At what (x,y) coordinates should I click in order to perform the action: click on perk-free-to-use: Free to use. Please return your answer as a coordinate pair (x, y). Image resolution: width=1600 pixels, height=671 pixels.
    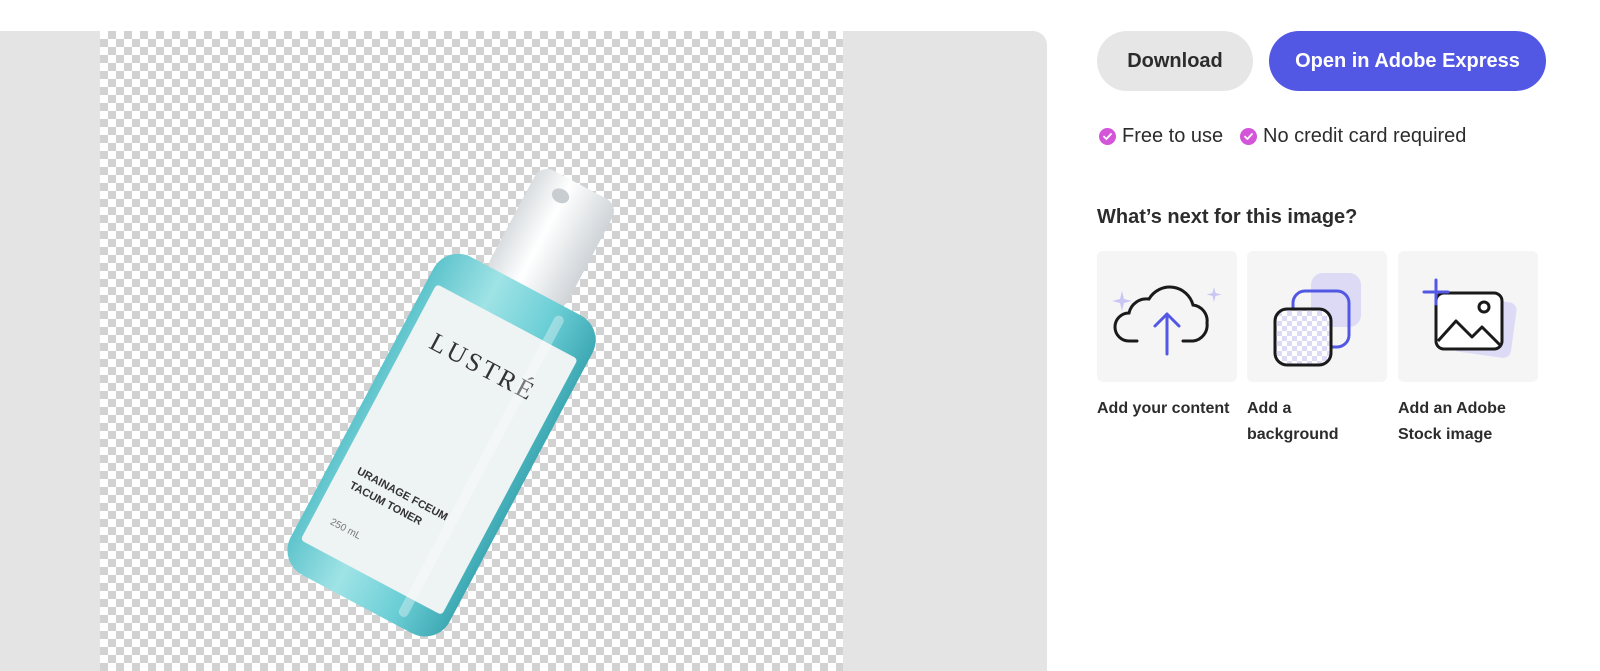
    Looking at the image, I should click on (1161, 136).